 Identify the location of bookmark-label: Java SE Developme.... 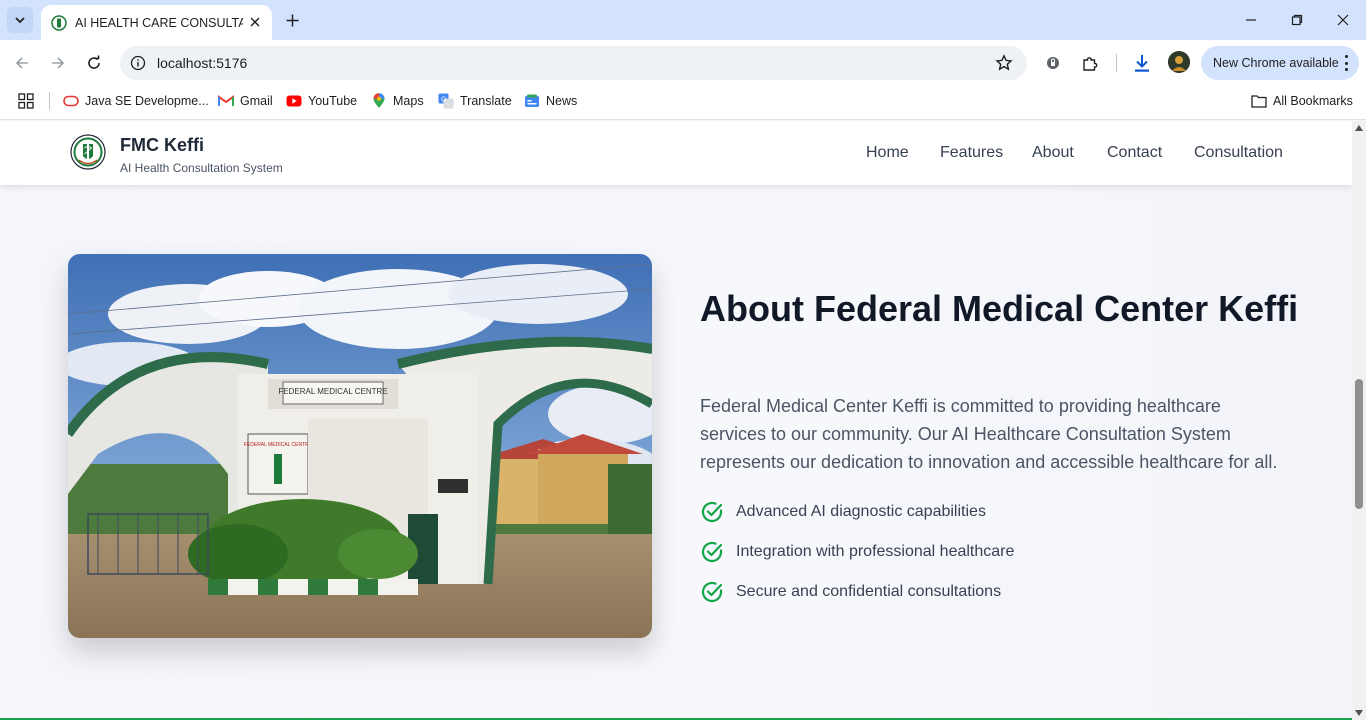
(147, 101).